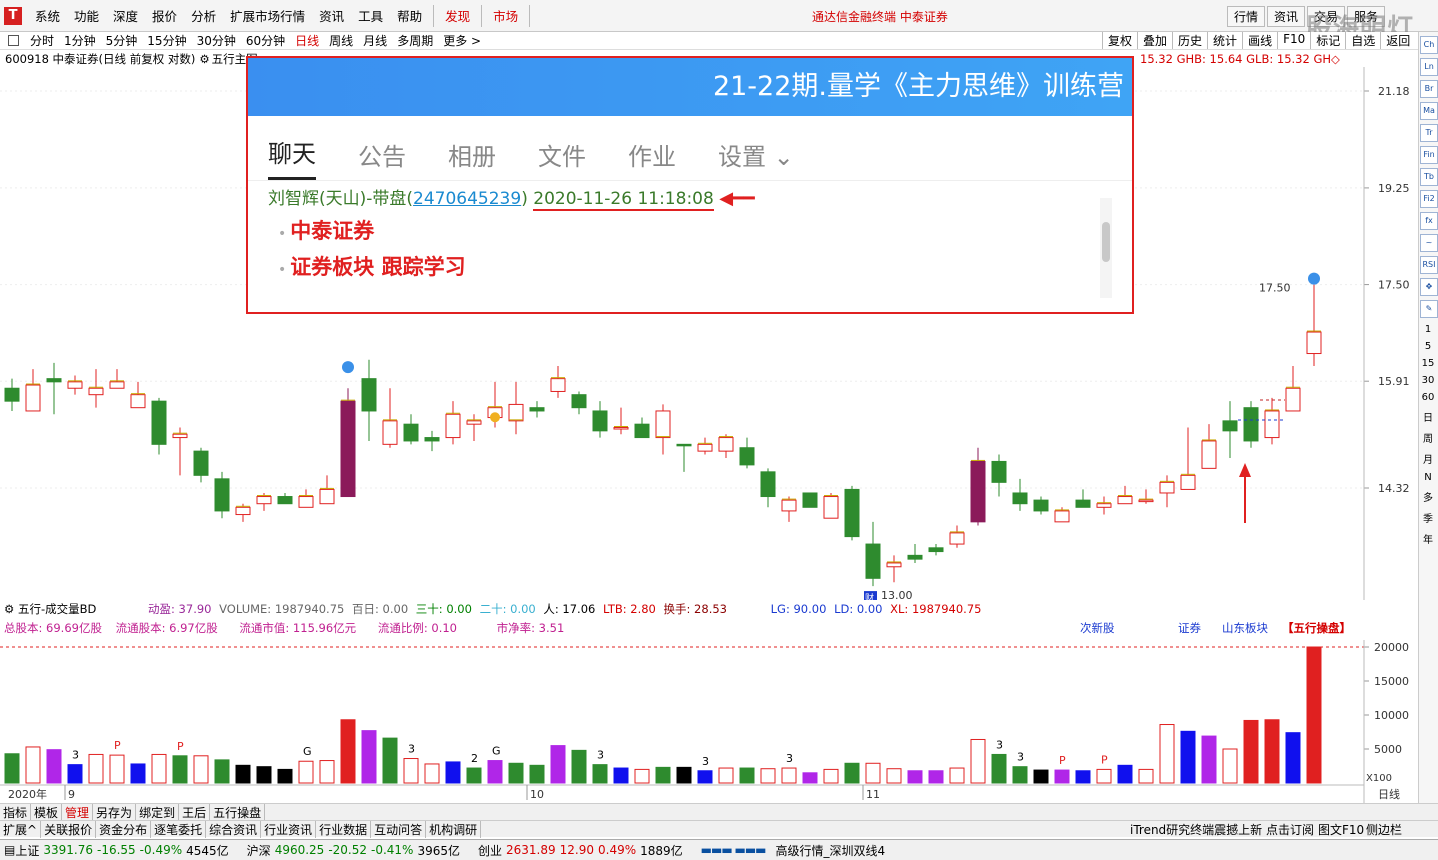  Describe the element at coordinates (1429, 287) in the screenshot. I see `move-icon: ✥` at that location.